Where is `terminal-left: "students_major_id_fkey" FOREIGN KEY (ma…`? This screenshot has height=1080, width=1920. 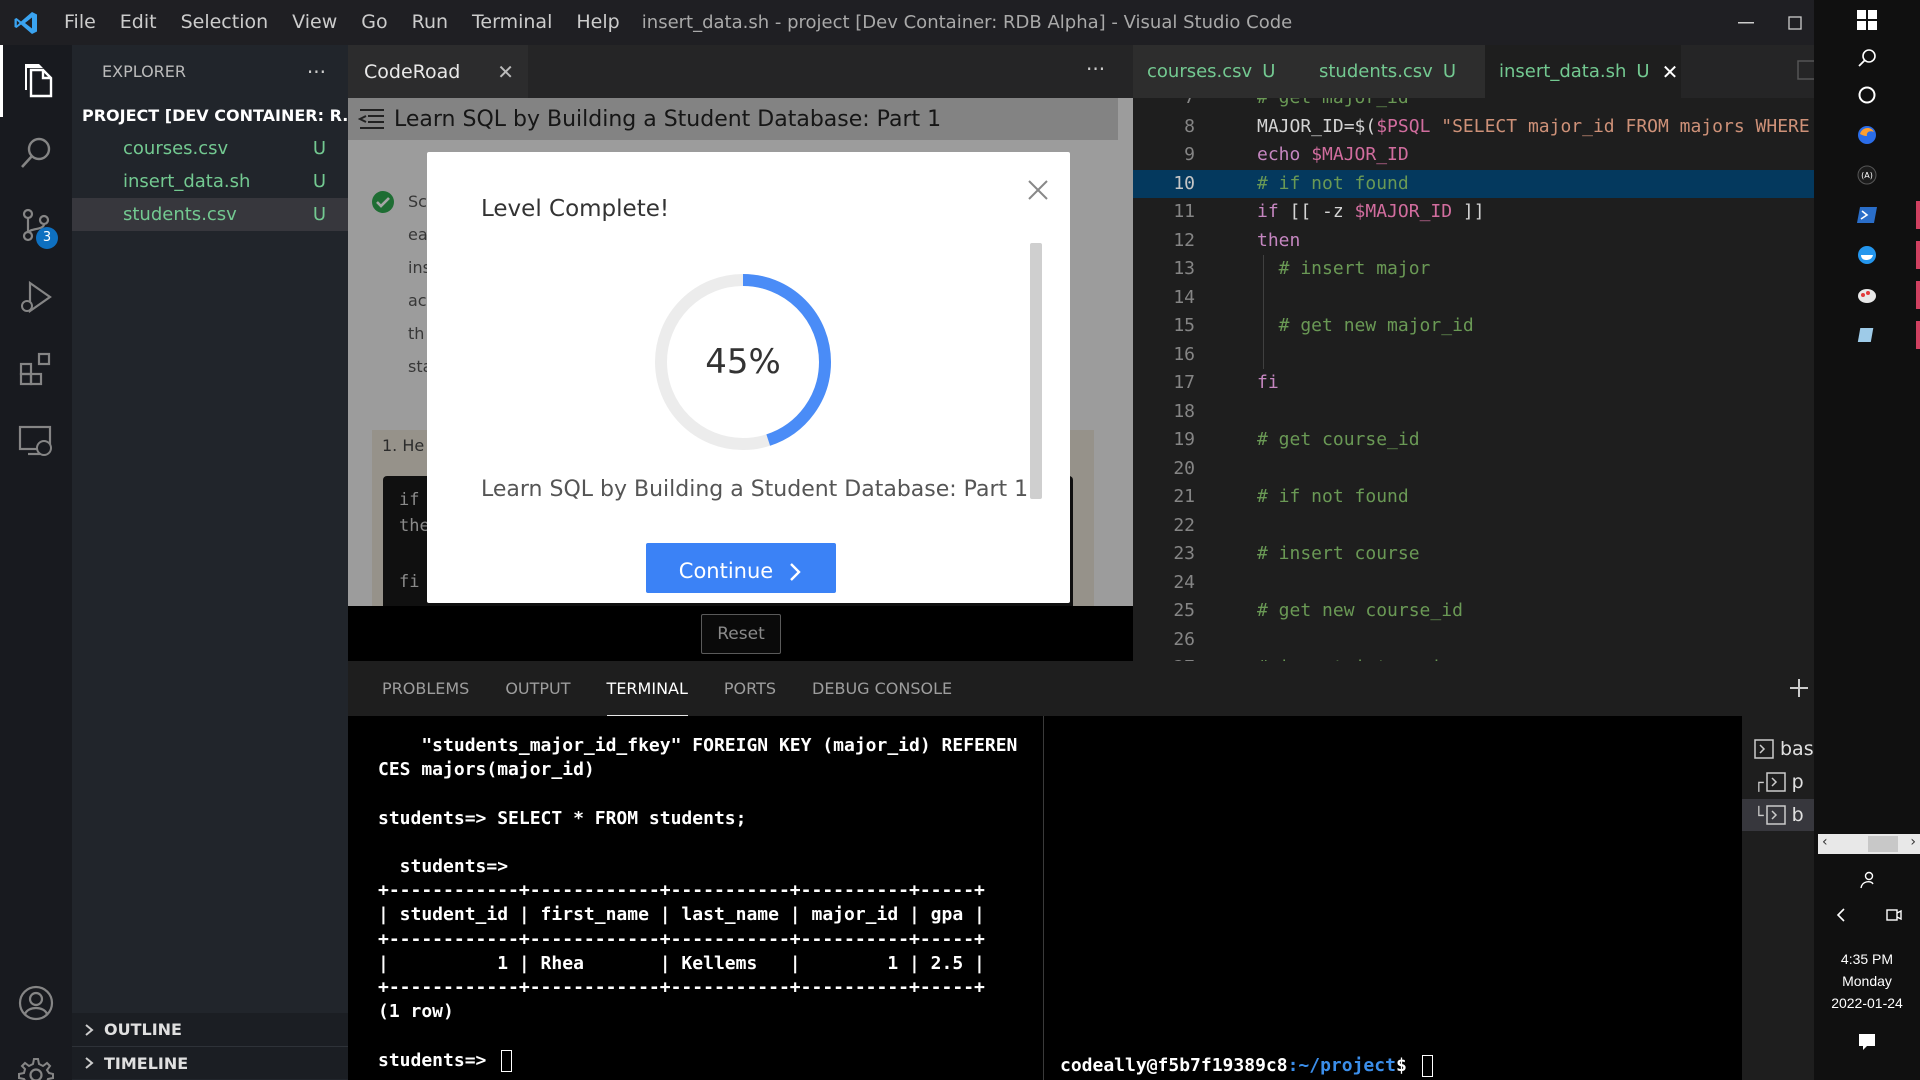 terminal-left: "students_major_id_fkey" FOREIGN KEY (ma… is located at coordinates (695, 898).